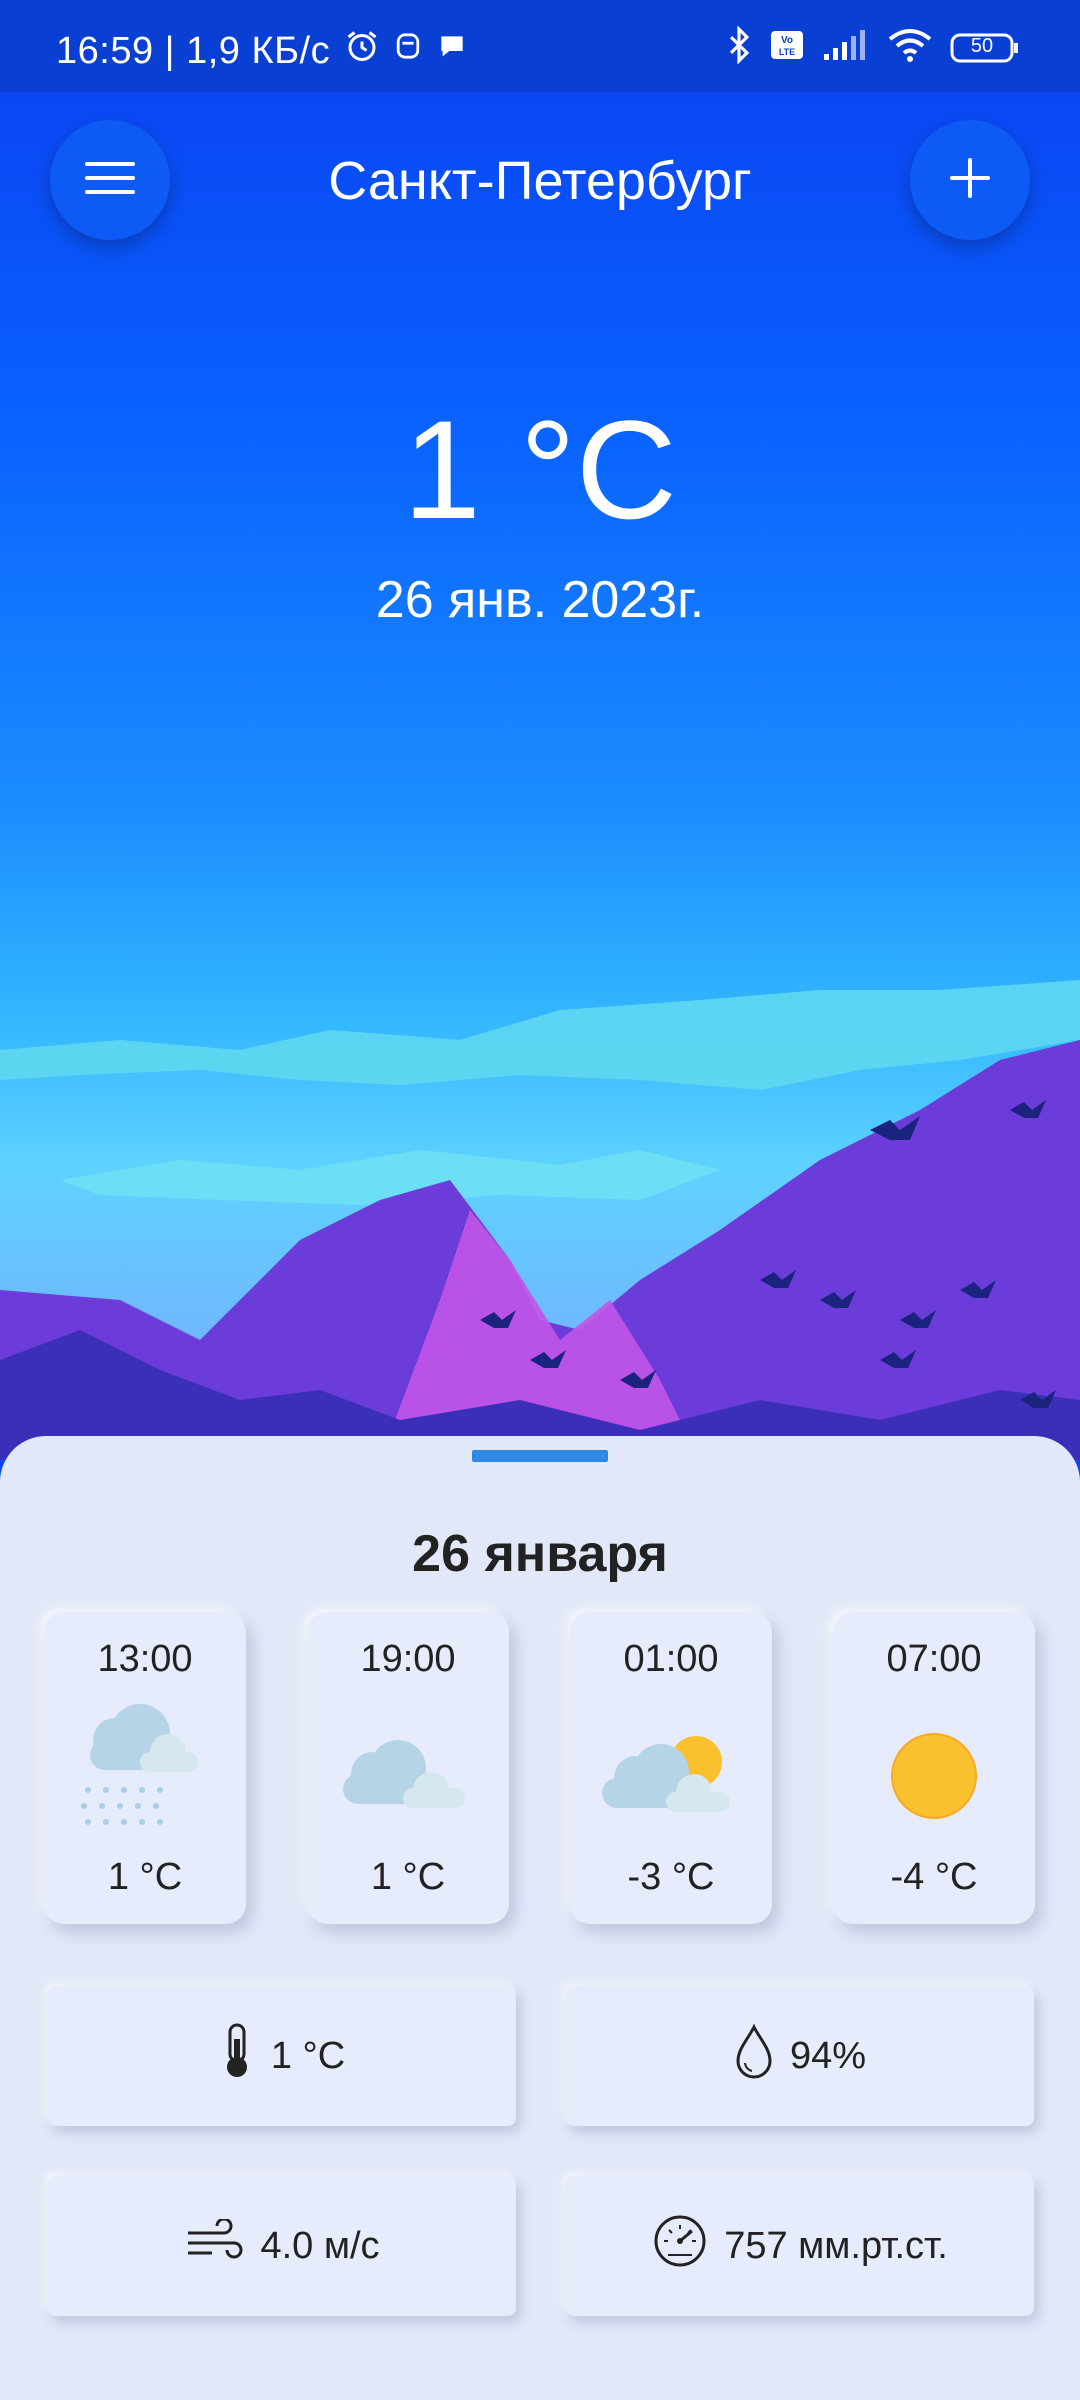  Describe the element at coordinates (828, 2055) in the screenshot. I see `humidity-value: 94%` at that location.